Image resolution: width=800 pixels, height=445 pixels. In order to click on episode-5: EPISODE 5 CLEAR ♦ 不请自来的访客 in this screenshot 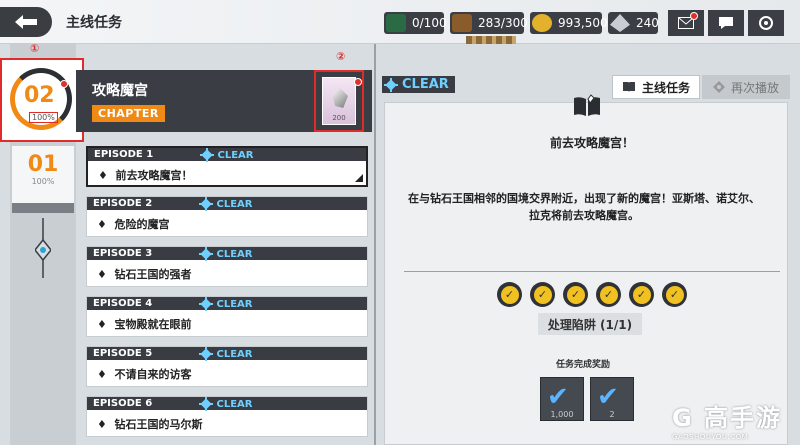, I will do `click(227, 366)`.